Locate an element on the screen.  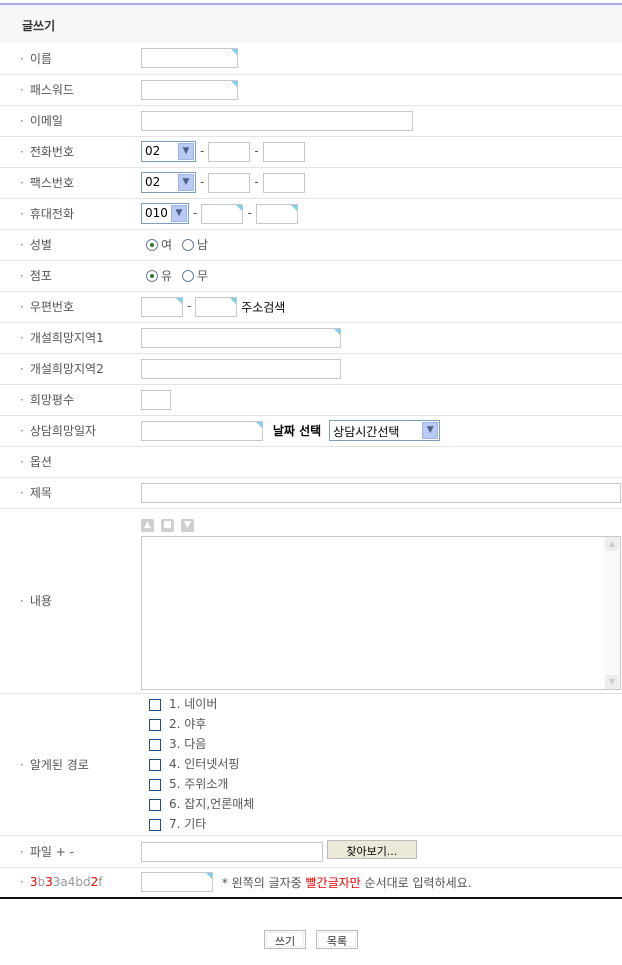
arrow-down-icon: ▼ is located at coordinates (187, 525).